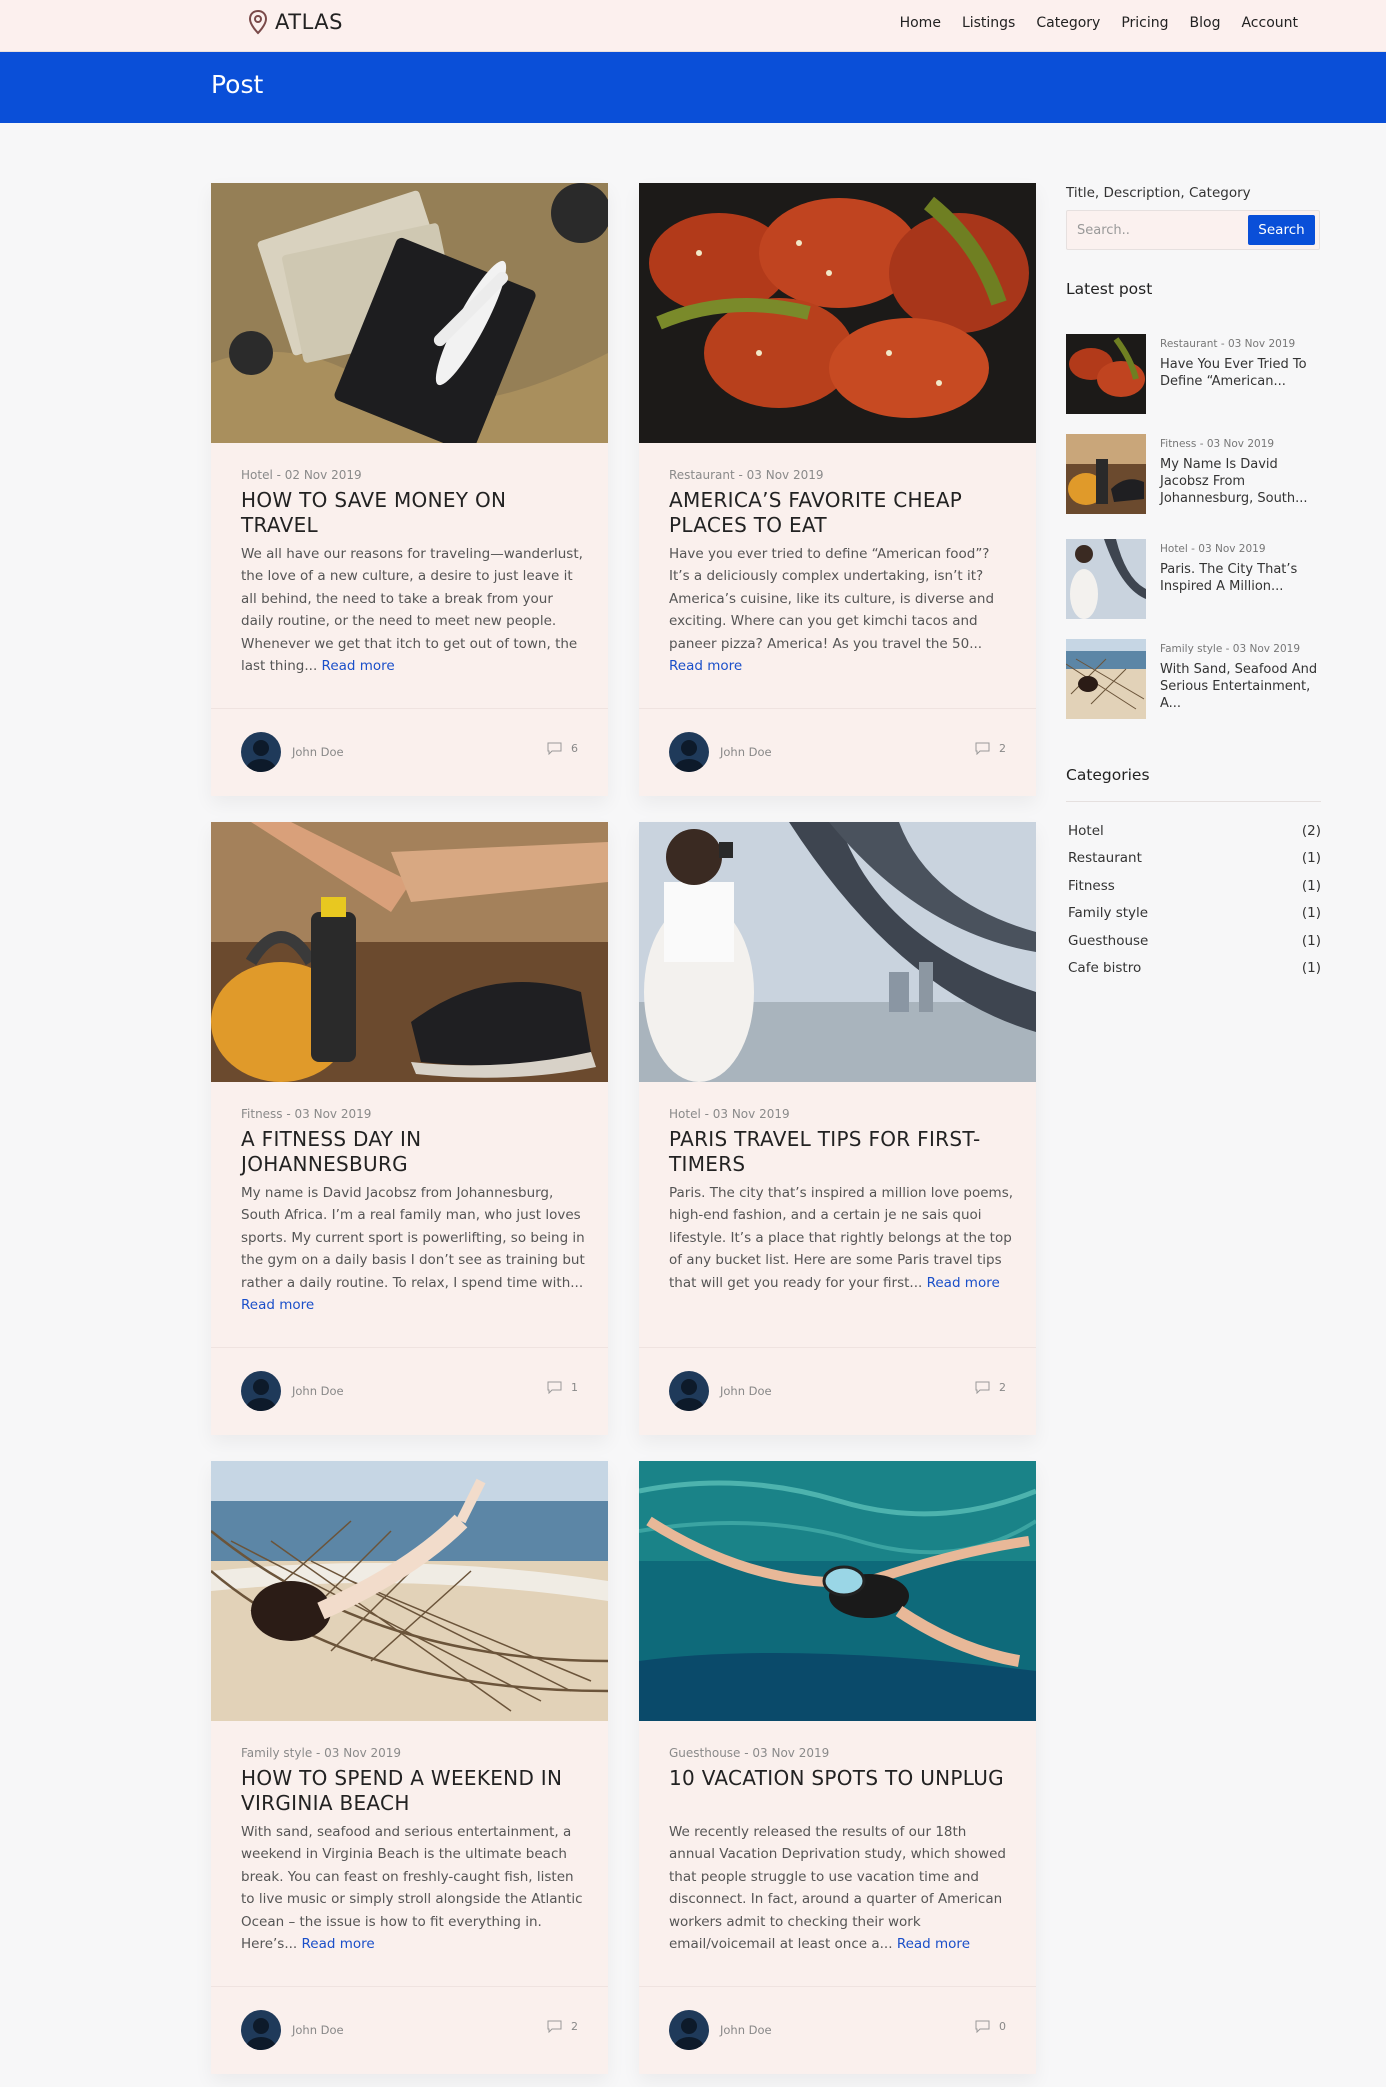 The width and height of the screenshot is (1386, 2087). I want to click on post-meta: Family style - 03 Nov 2019, so click(321, 1753).